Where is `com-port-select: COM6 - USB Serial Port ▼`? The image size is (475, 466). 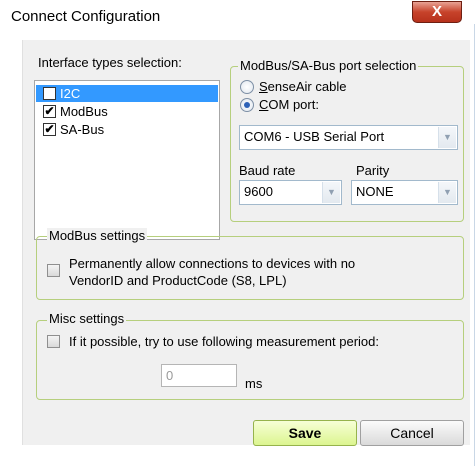
com-port-select: COM6 - USB Serial Port ▼ is located at coordinates (348, 137).